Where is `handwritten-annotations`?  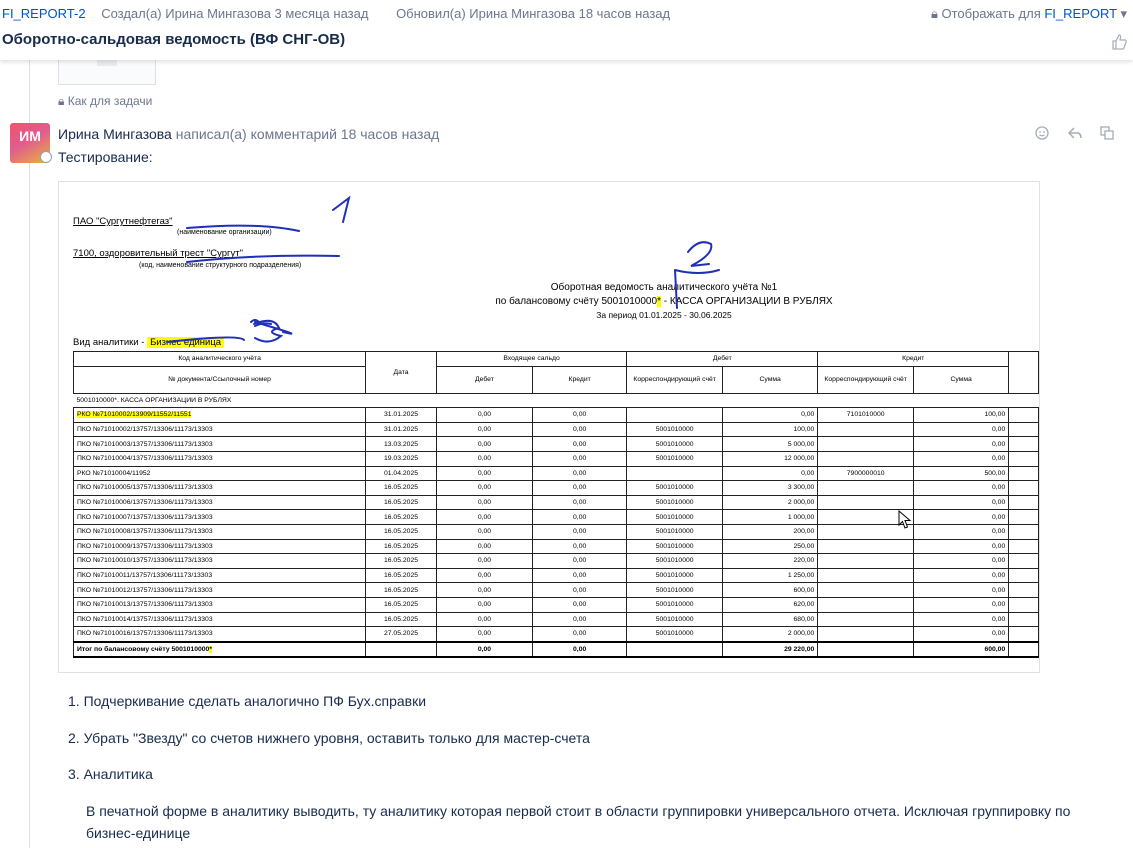 handwritten-annotations is located at coordinates (443, 269).